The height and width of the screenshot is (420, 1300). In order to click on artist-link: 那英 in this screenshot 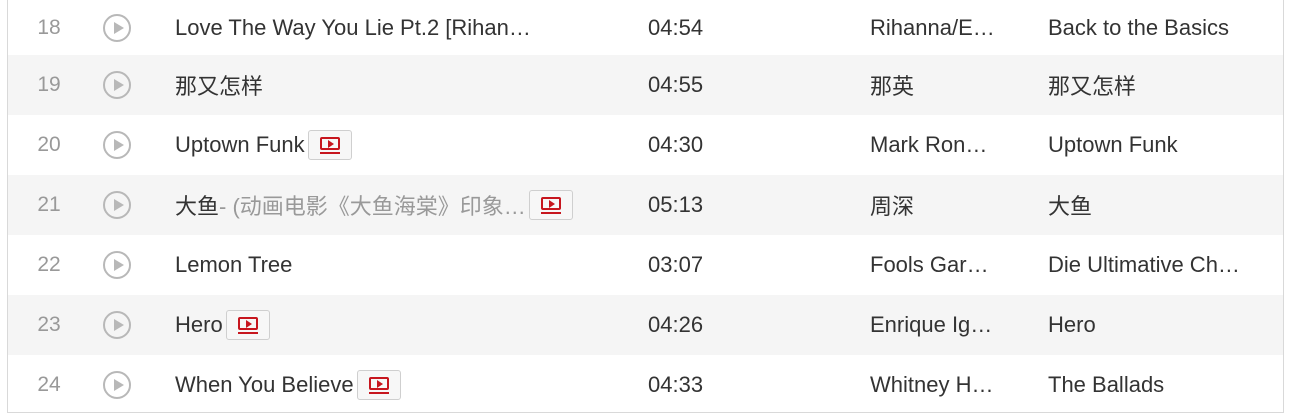, I will do `click(939, 85)`.